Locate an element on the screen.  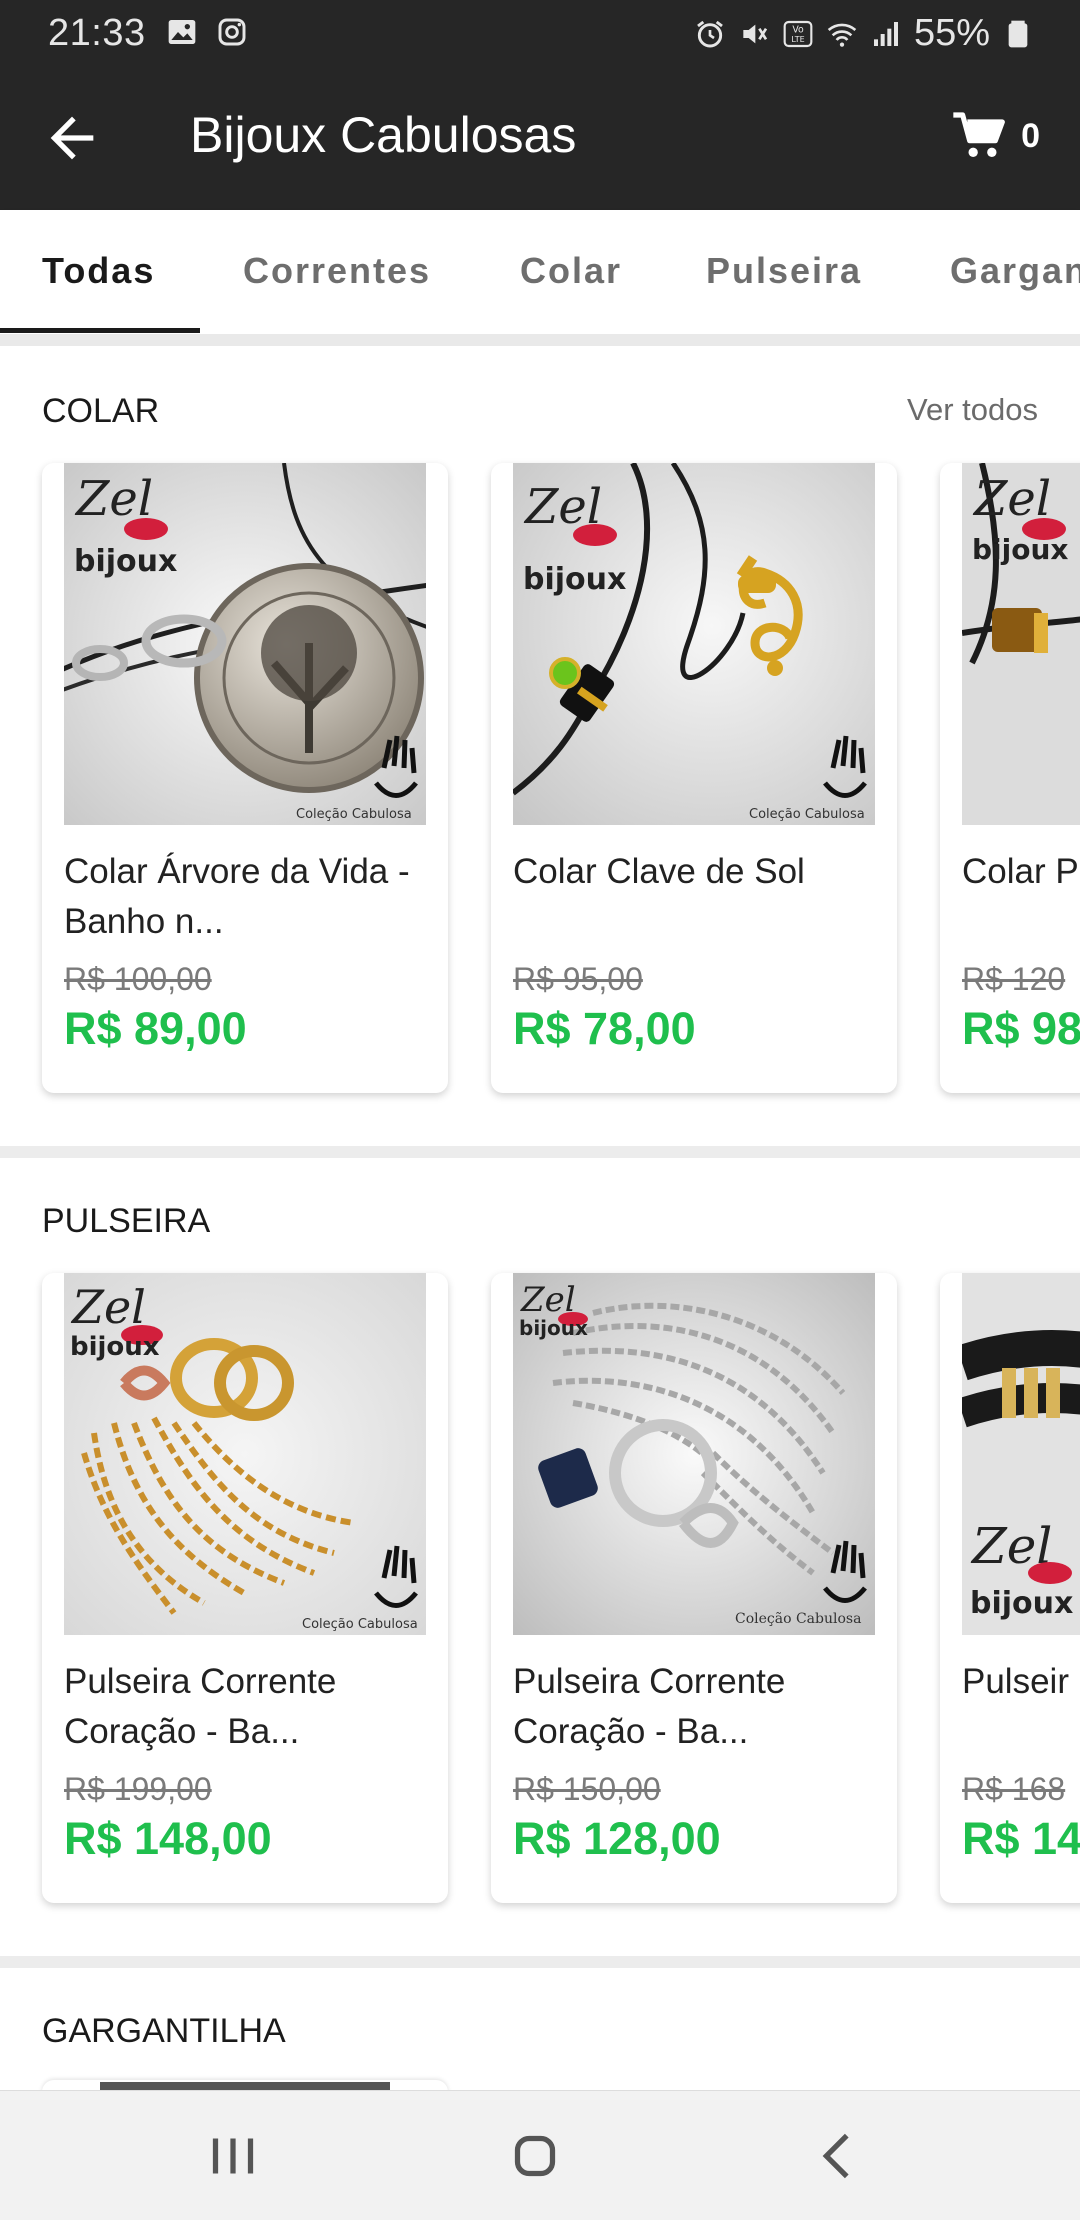
product-name: Pulseir is located at coordinates (1015, 1681).